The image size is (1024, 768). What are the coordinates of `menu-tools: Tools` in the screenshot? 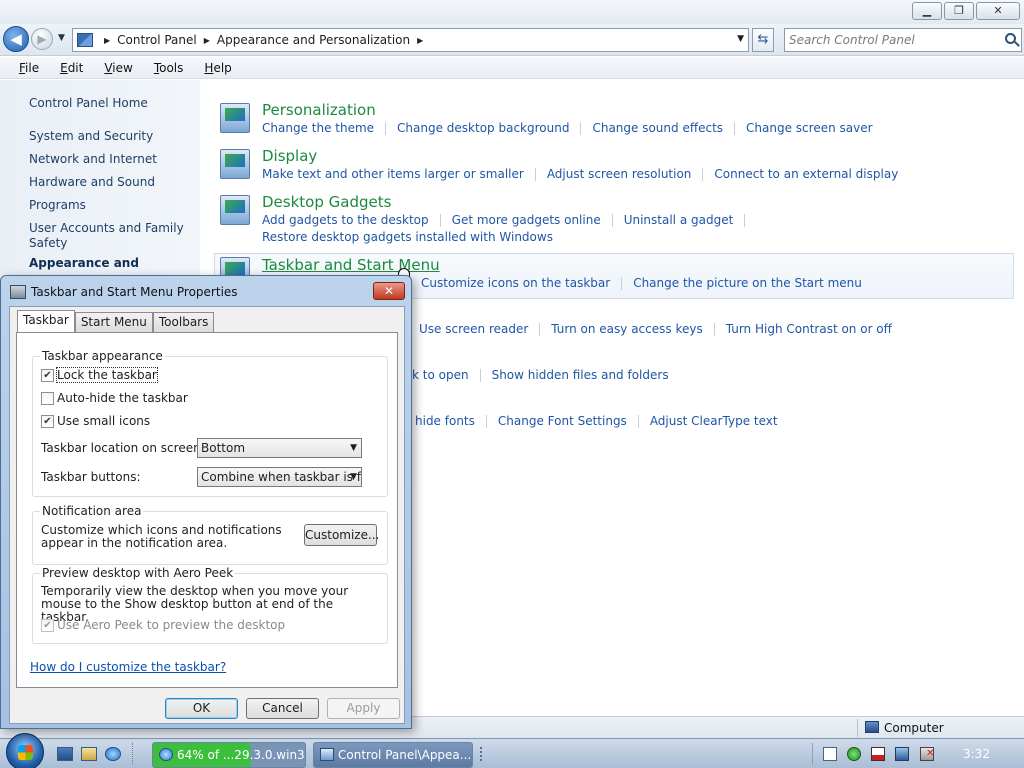 It's located at (169, 68).